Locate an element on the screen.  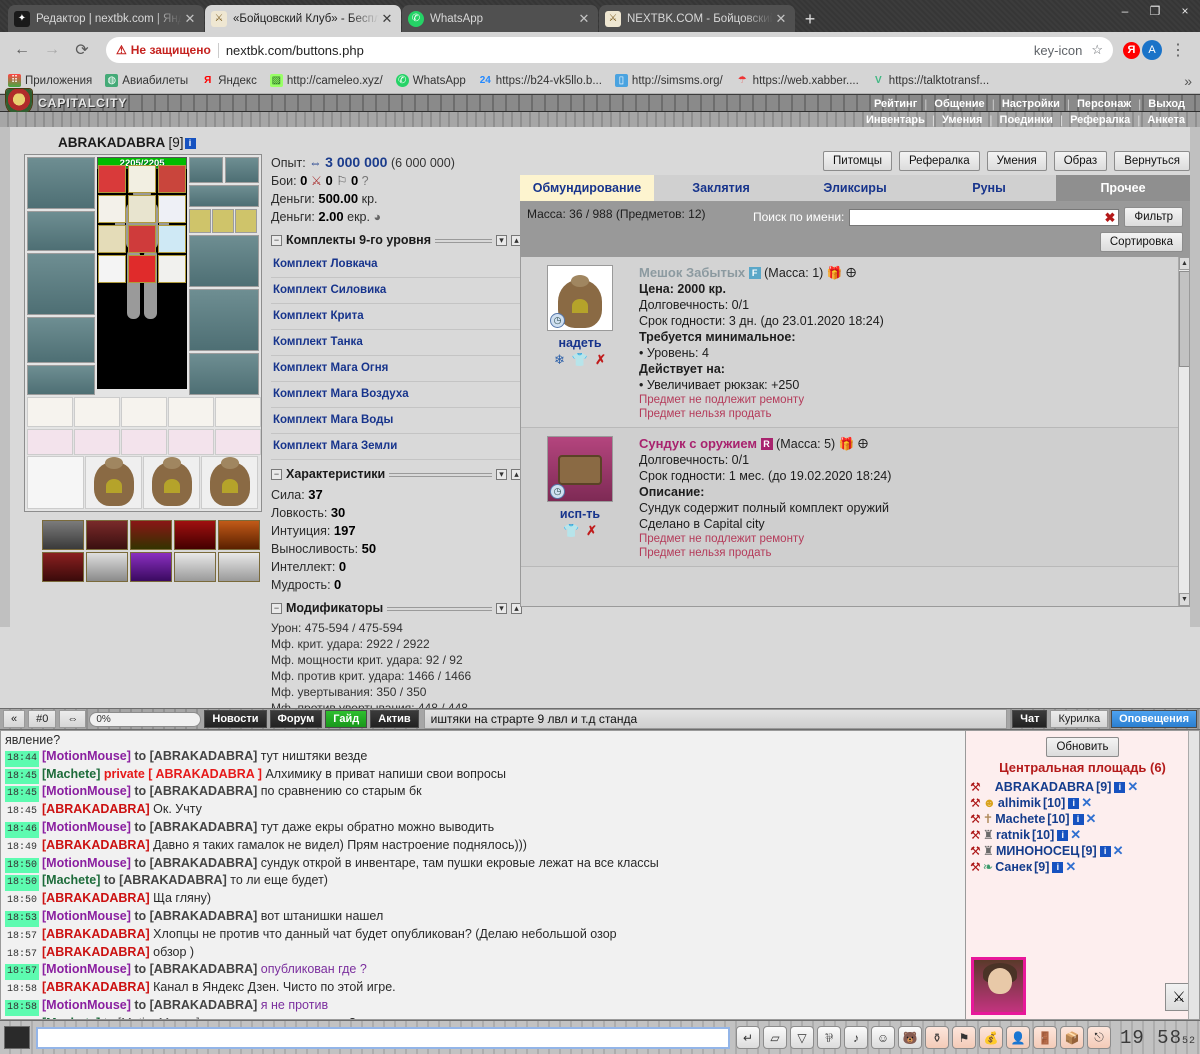
nav-profile: Анкета is located at coordinates (1166, 120).